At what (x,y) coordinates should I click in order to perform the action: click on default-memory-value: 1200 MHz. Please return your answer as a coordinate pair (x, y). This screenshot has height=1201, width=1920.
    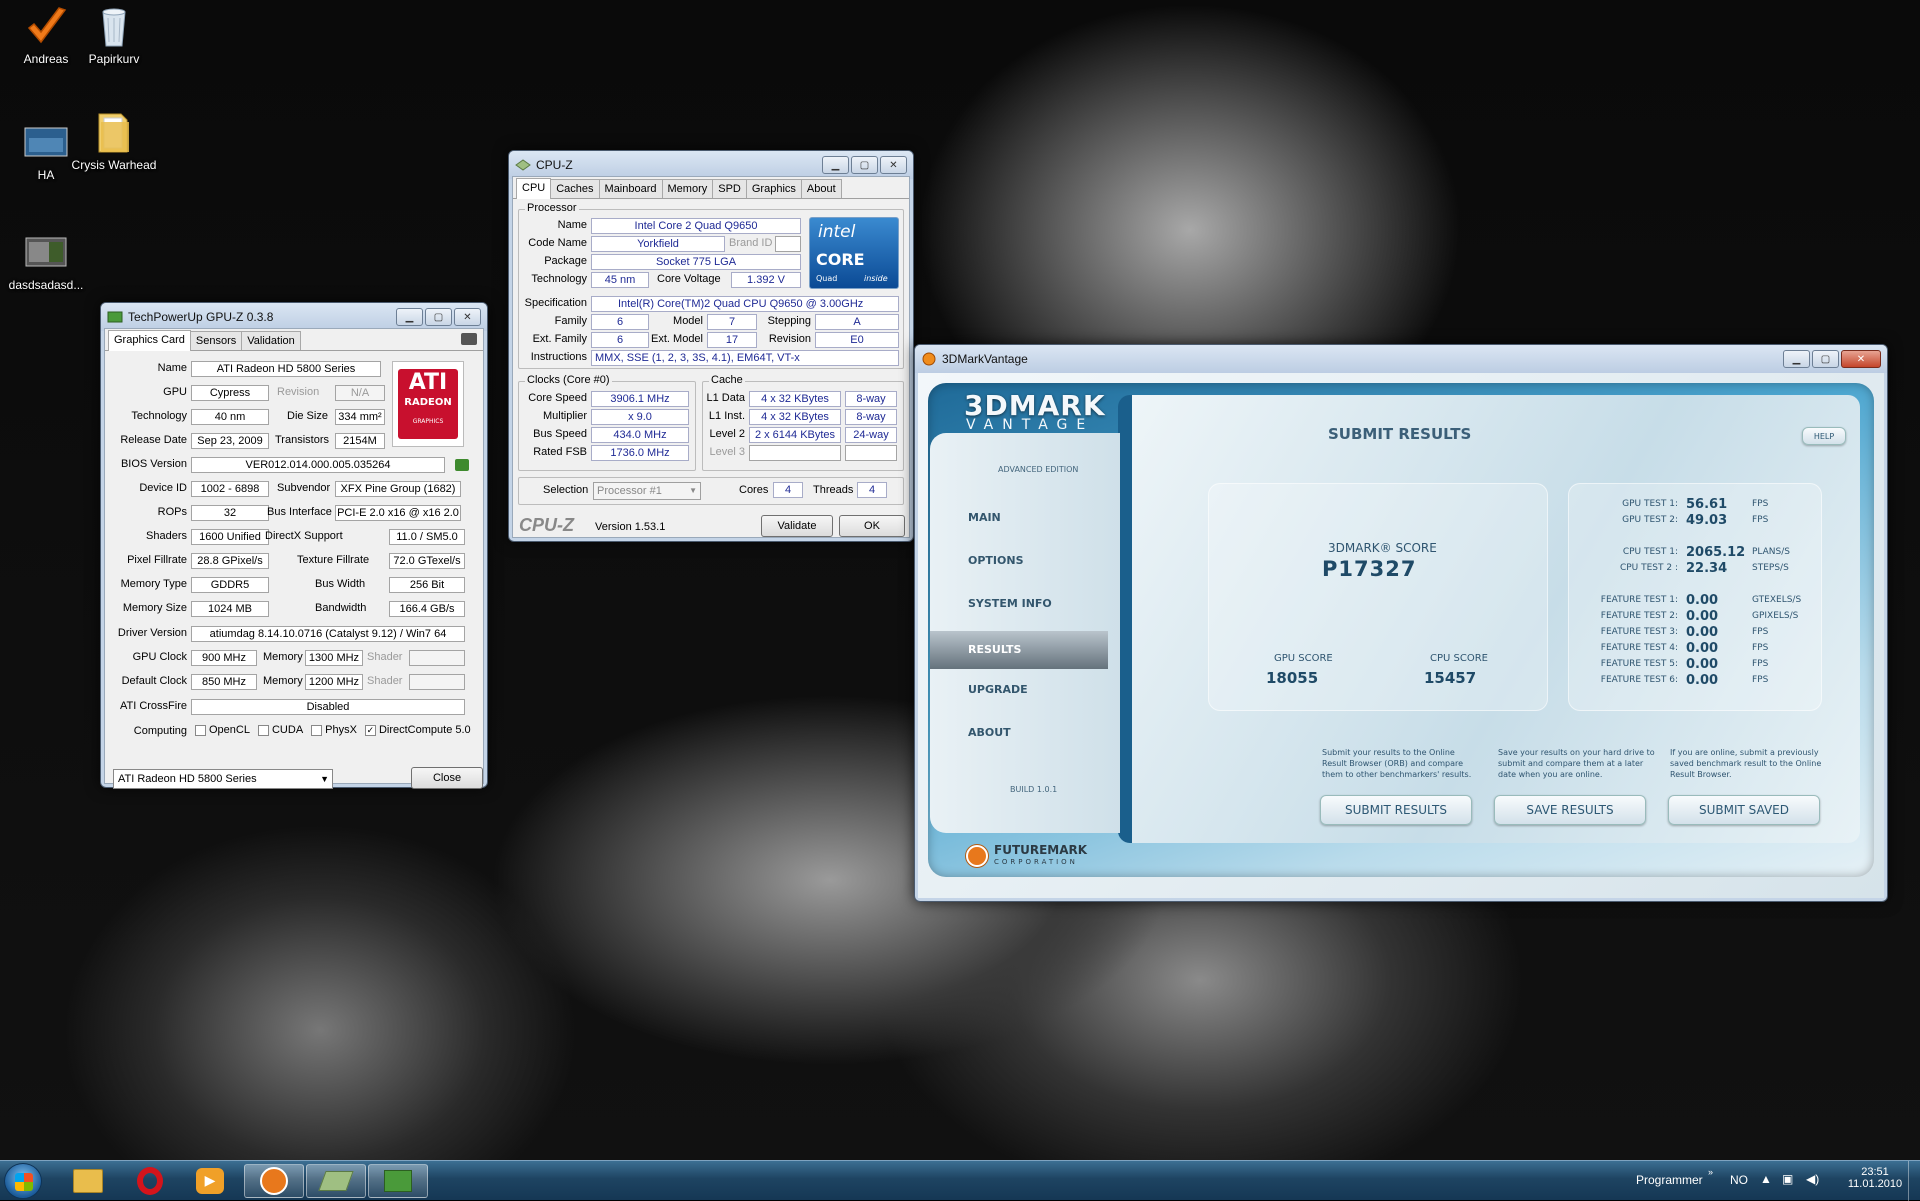
    Looking at the image, I should click on (334, 682).